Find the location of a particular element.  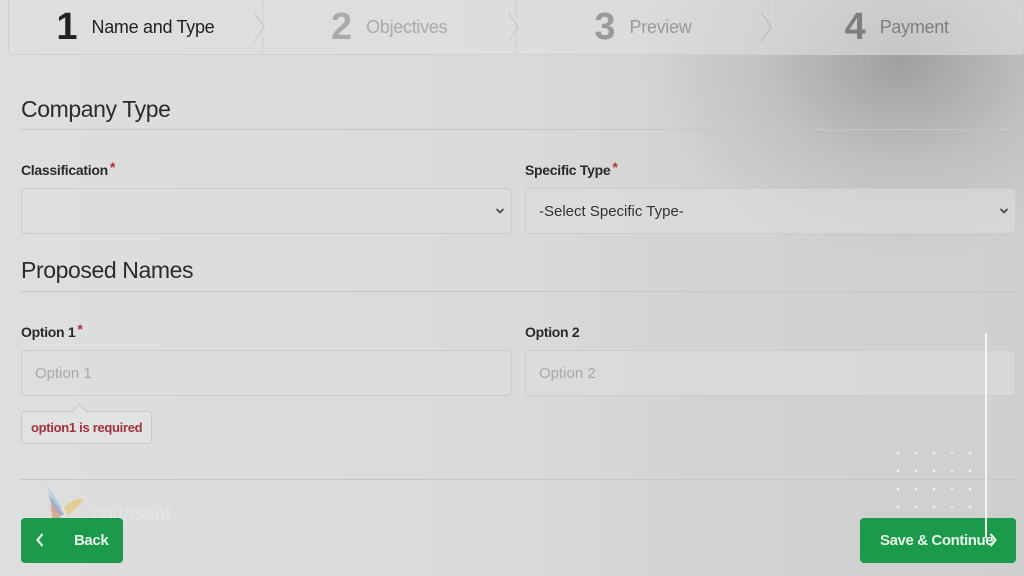

step-name-and-type: 1 Name and Type is located at coordinates (137, 27).